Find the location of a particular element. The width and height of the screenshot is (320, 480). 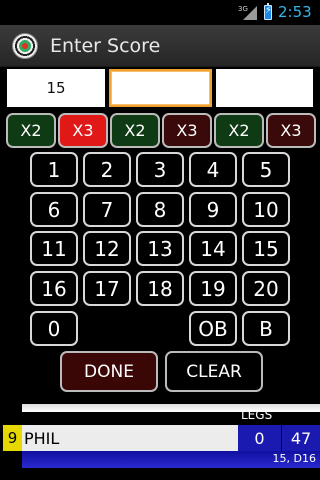

key-16: 16 is located at coordinates (54, 288).